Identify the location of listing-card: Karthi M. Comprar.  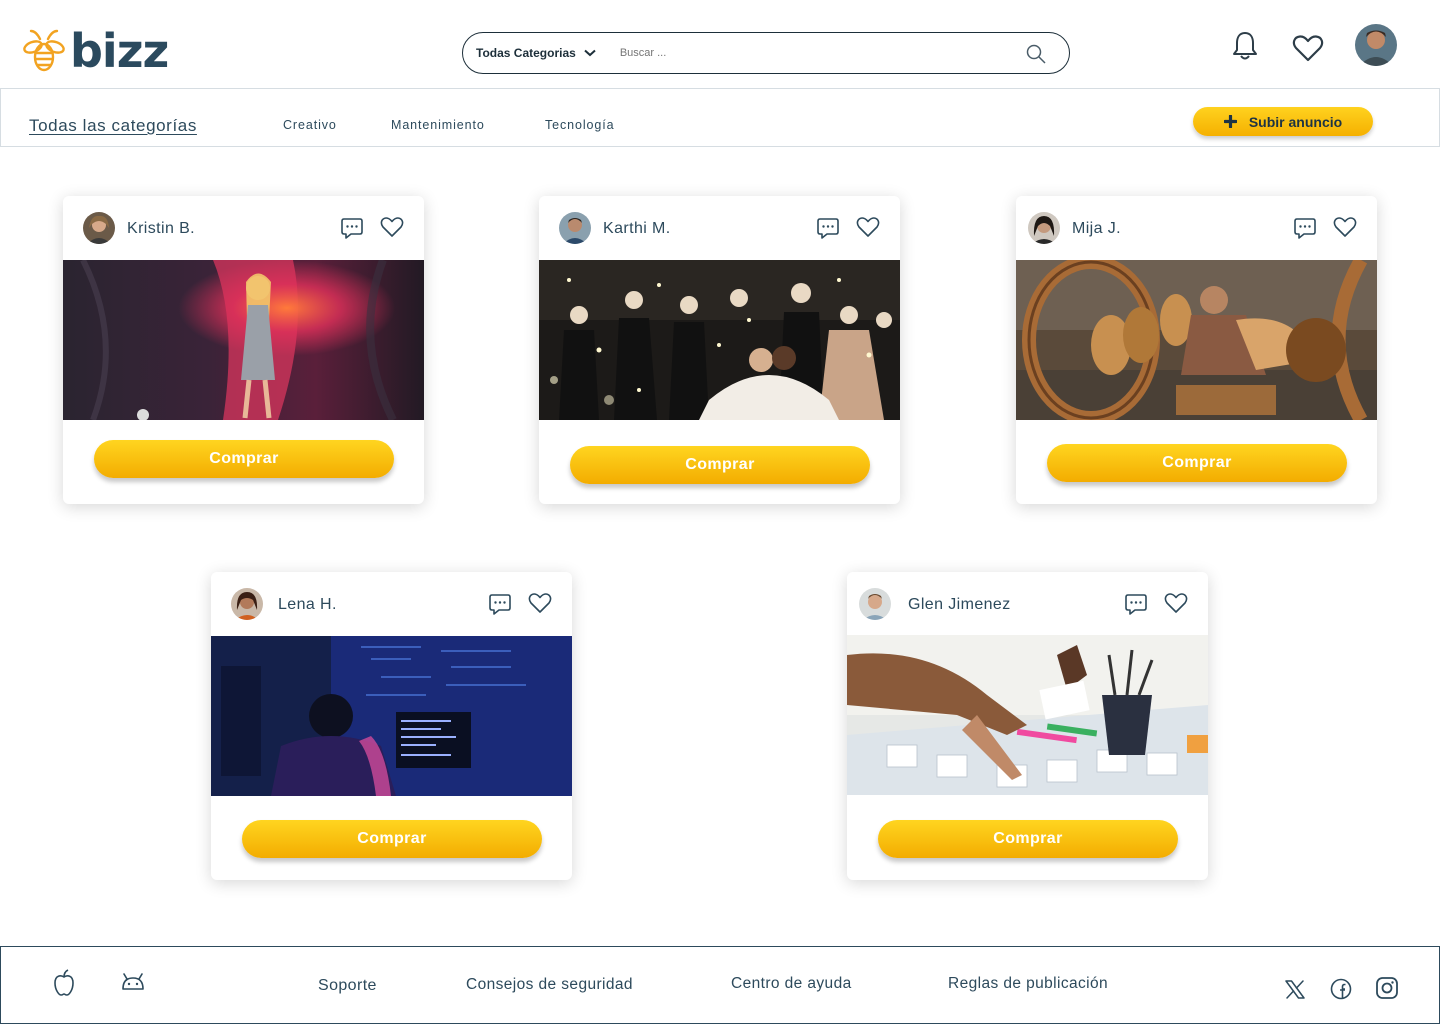
(719, 350).